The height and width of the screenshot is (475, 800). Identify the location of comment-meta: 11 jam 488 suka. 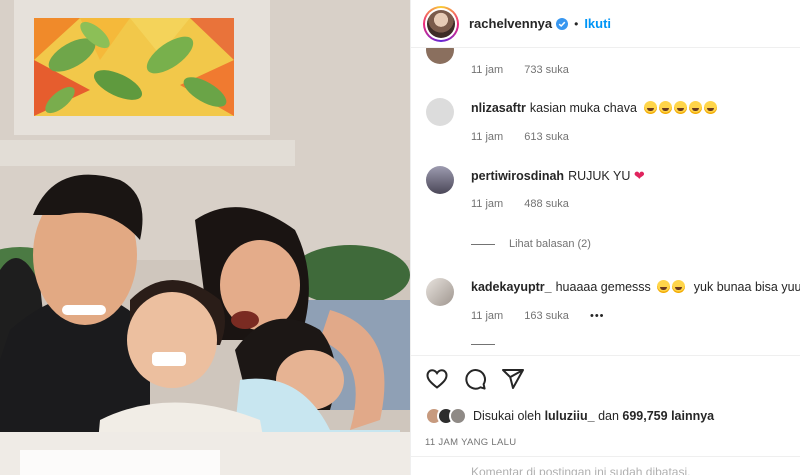
(529, 204).